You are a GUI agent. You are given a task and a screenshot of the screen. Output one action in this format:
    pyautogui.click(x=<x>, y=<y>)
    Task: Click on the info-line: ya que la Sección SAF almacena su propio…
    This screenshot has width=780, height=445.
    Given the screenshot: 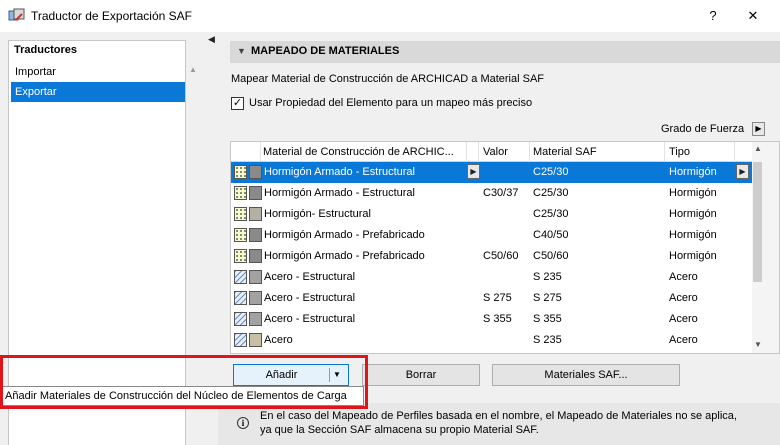 What is the action you would take?
    pyautogui.click(x=399, y=430)
    